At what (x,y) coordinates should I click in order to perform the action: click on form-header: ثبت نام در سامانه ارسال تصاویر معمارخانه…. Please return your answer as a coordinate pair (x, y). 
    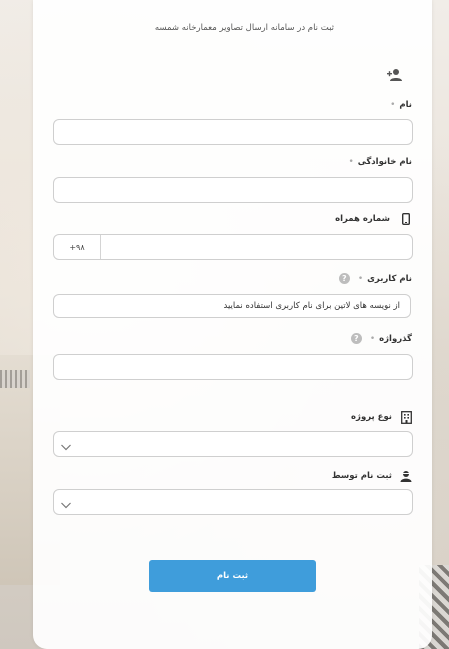
    Looking at the image, I should click on (244, 28).